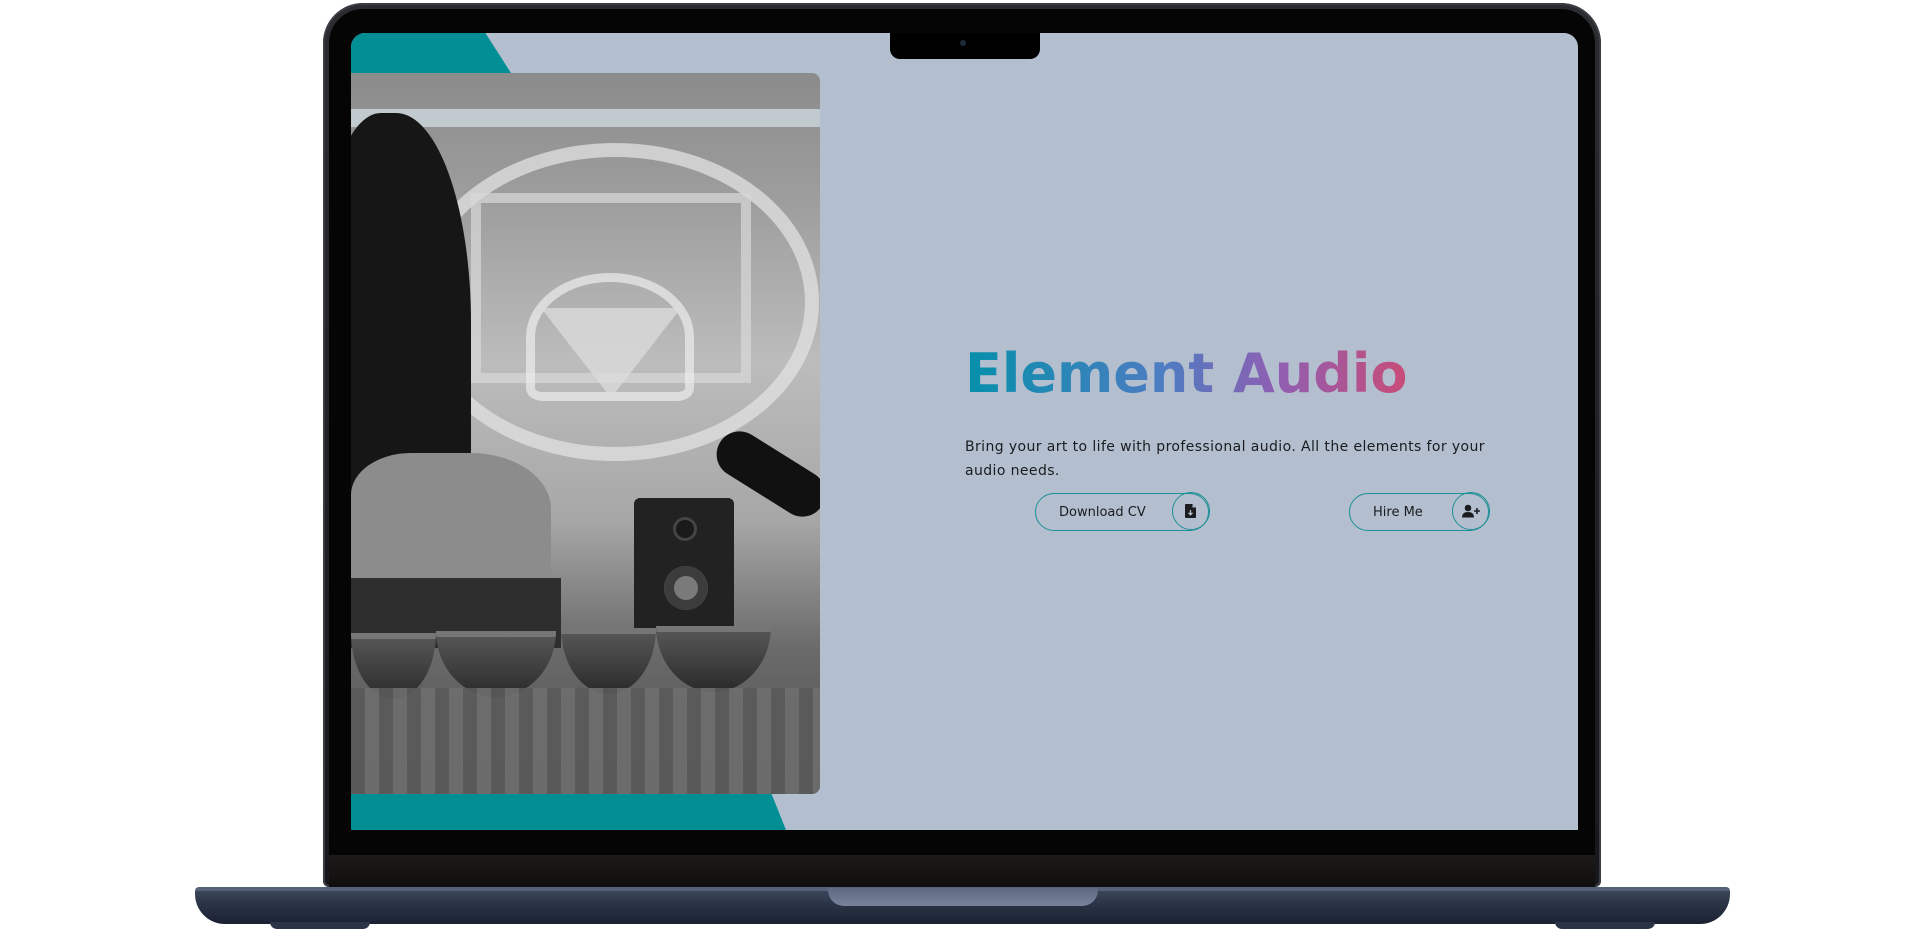  I want to click on user-plus-glyph, so click(1471, 511).